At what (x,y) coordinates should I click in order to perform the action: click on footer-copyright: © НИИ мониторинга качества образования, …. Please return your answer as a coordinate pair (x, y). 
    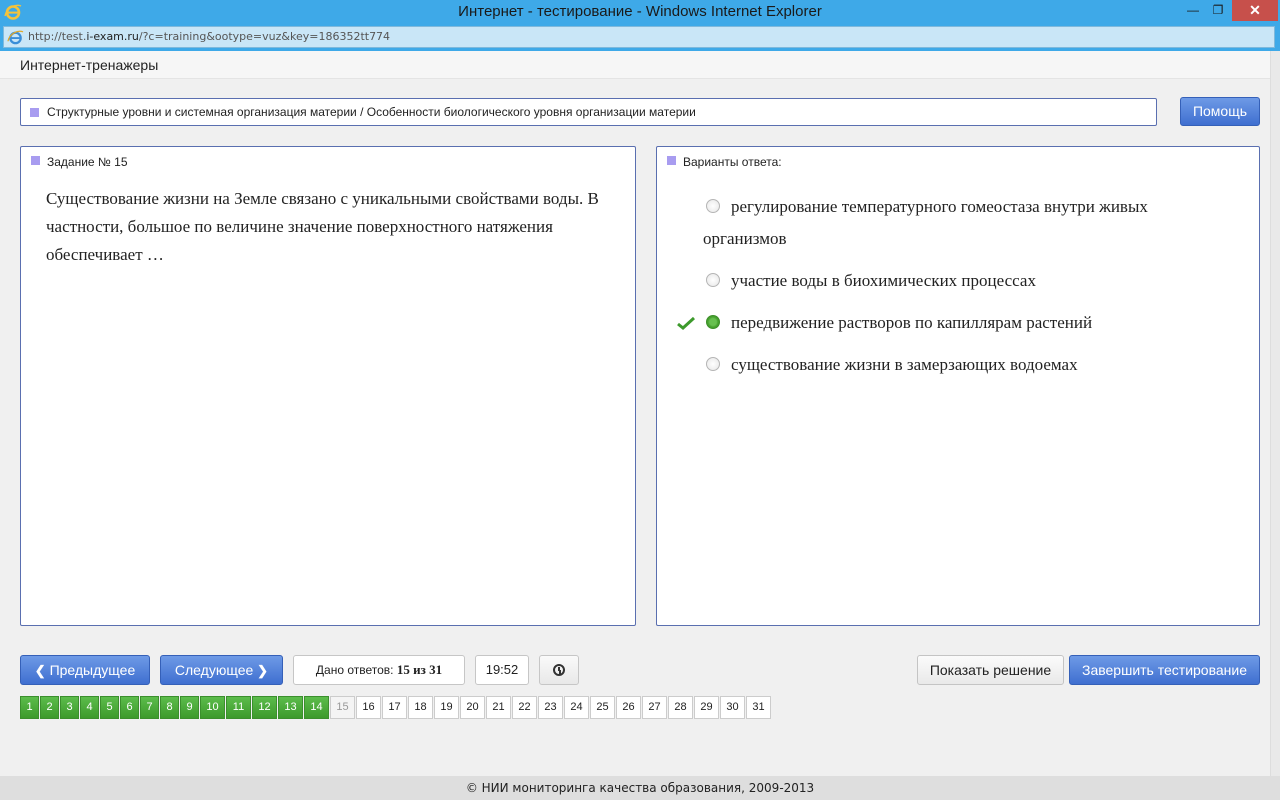
    Looking at the image, I should click on (640, 788).